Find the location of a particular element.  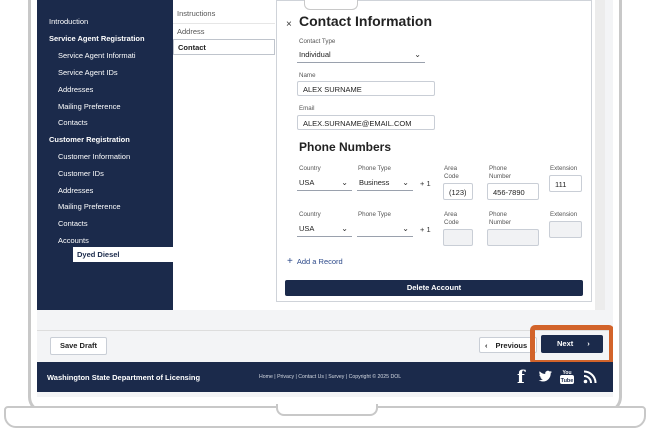

add-record-label: Add a Record is located at coordinates (319, 261).